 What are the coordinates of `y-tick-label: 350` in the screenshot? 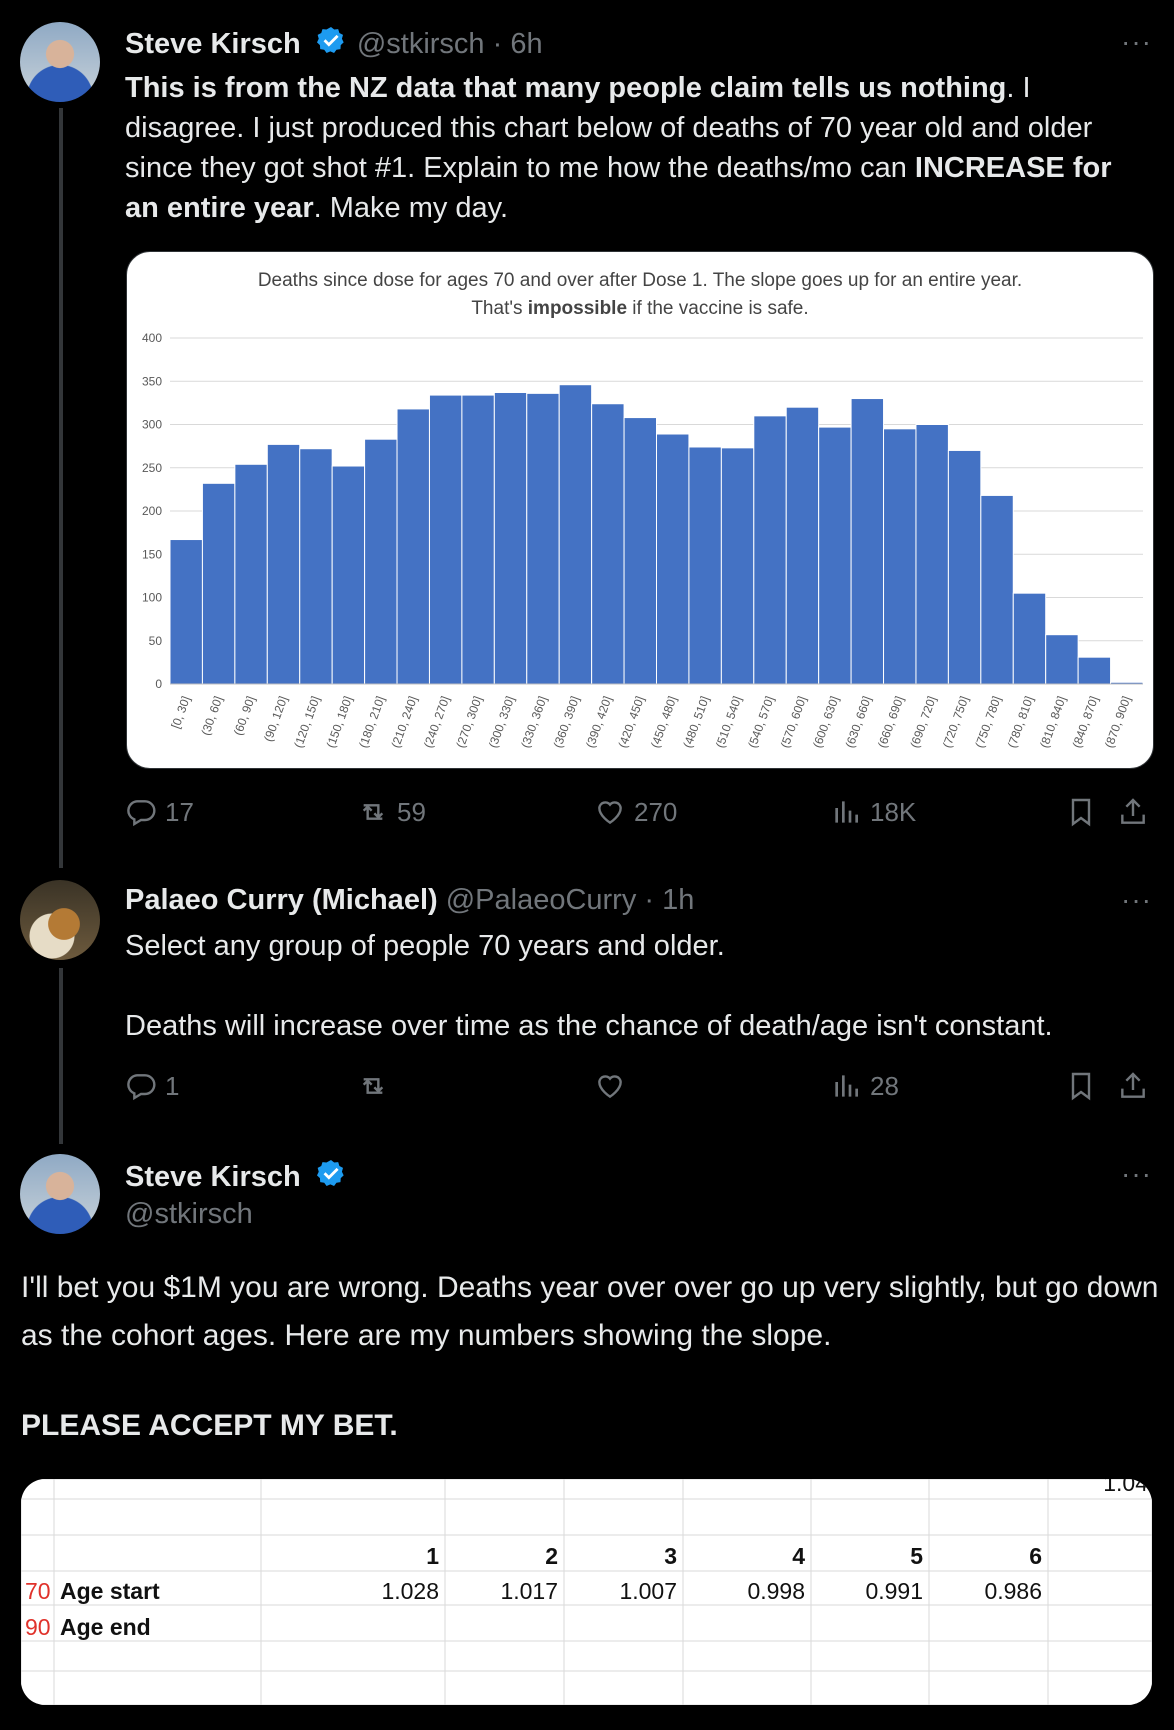 It's located at (152, 381).